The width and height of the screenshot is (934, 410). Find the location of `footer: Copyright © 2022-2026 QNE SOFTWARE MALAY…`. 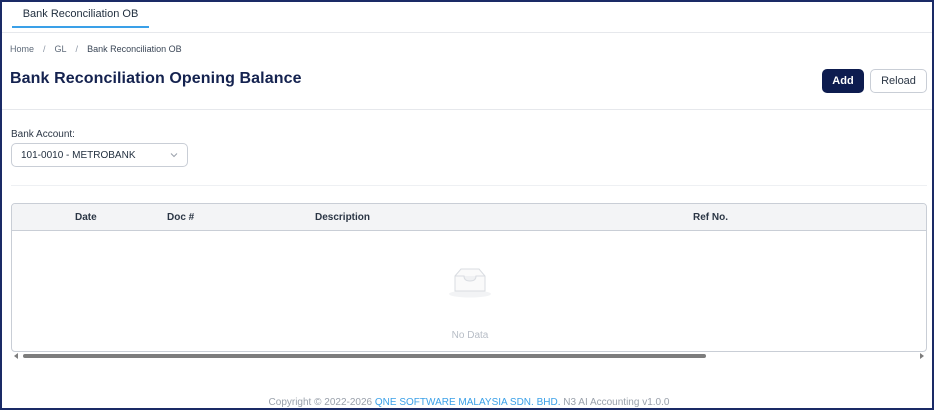

footer: Copyright © 2022-2026 QNE SOFTWARE MALAY… is located at coordinates (468, 402).